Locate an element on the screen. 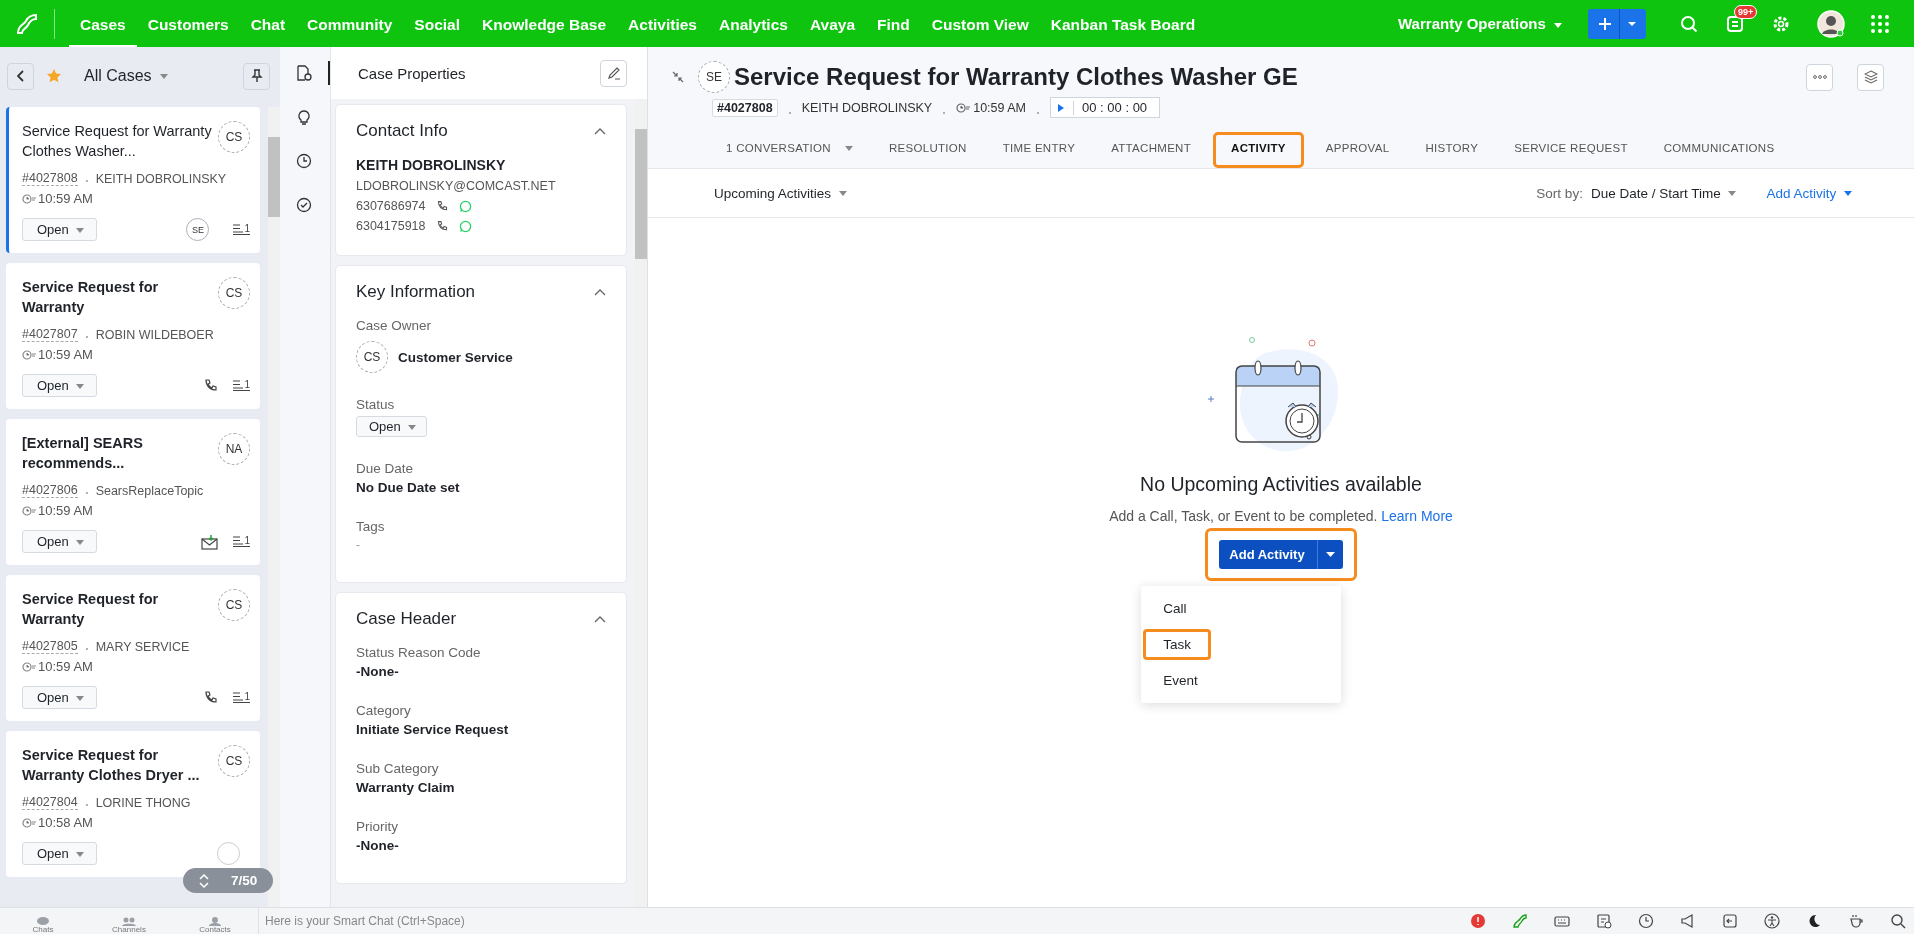  case-id: #4027806 is located at coordinates (50, 490).